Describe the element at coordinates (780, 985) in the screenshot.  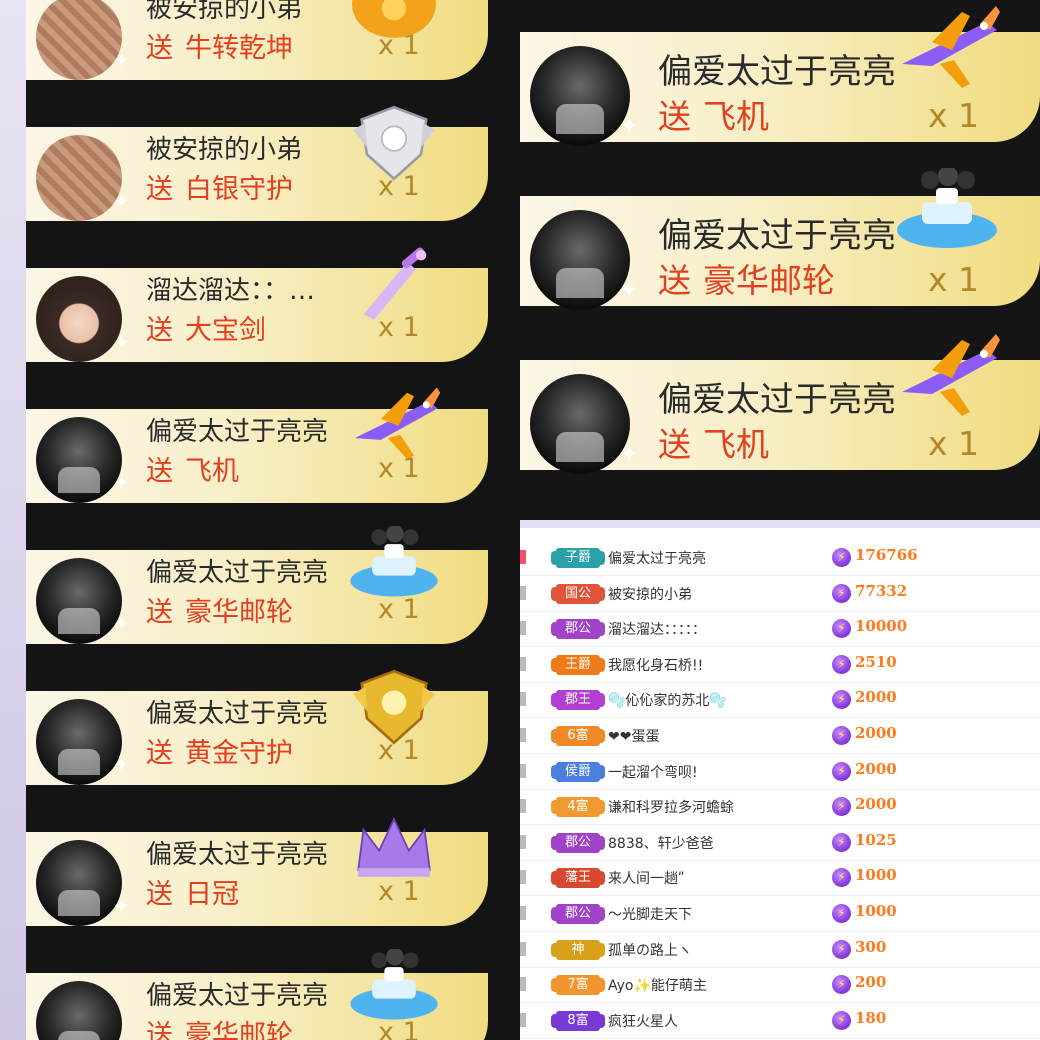
I see `ranking-row: 7富 Ayo✨能仔萌主 ⚡ 200` at that location.